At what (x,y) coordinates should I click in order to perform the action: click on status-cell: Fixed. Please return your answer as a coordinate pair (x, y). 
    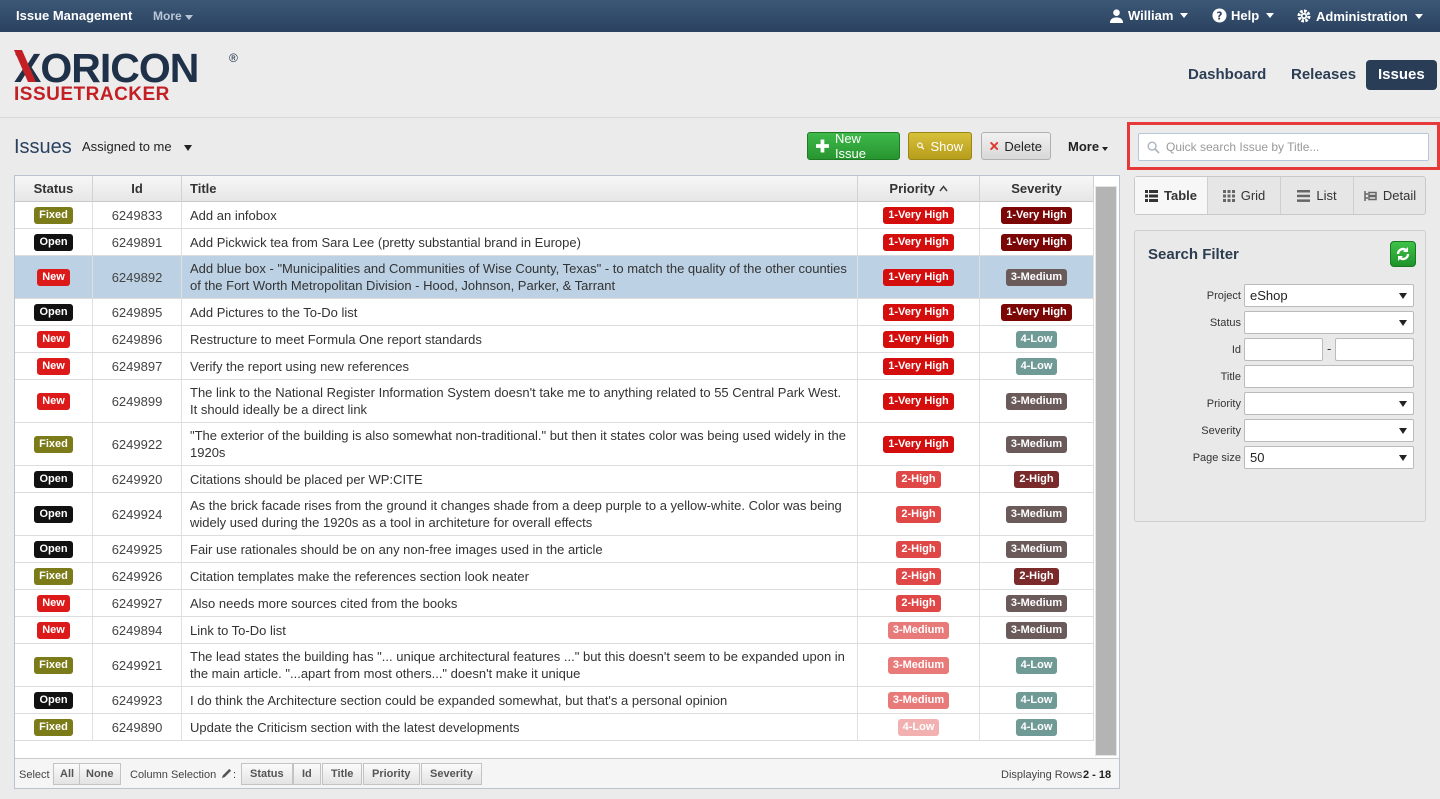
    Looking at the image, I should click on (54, 727).